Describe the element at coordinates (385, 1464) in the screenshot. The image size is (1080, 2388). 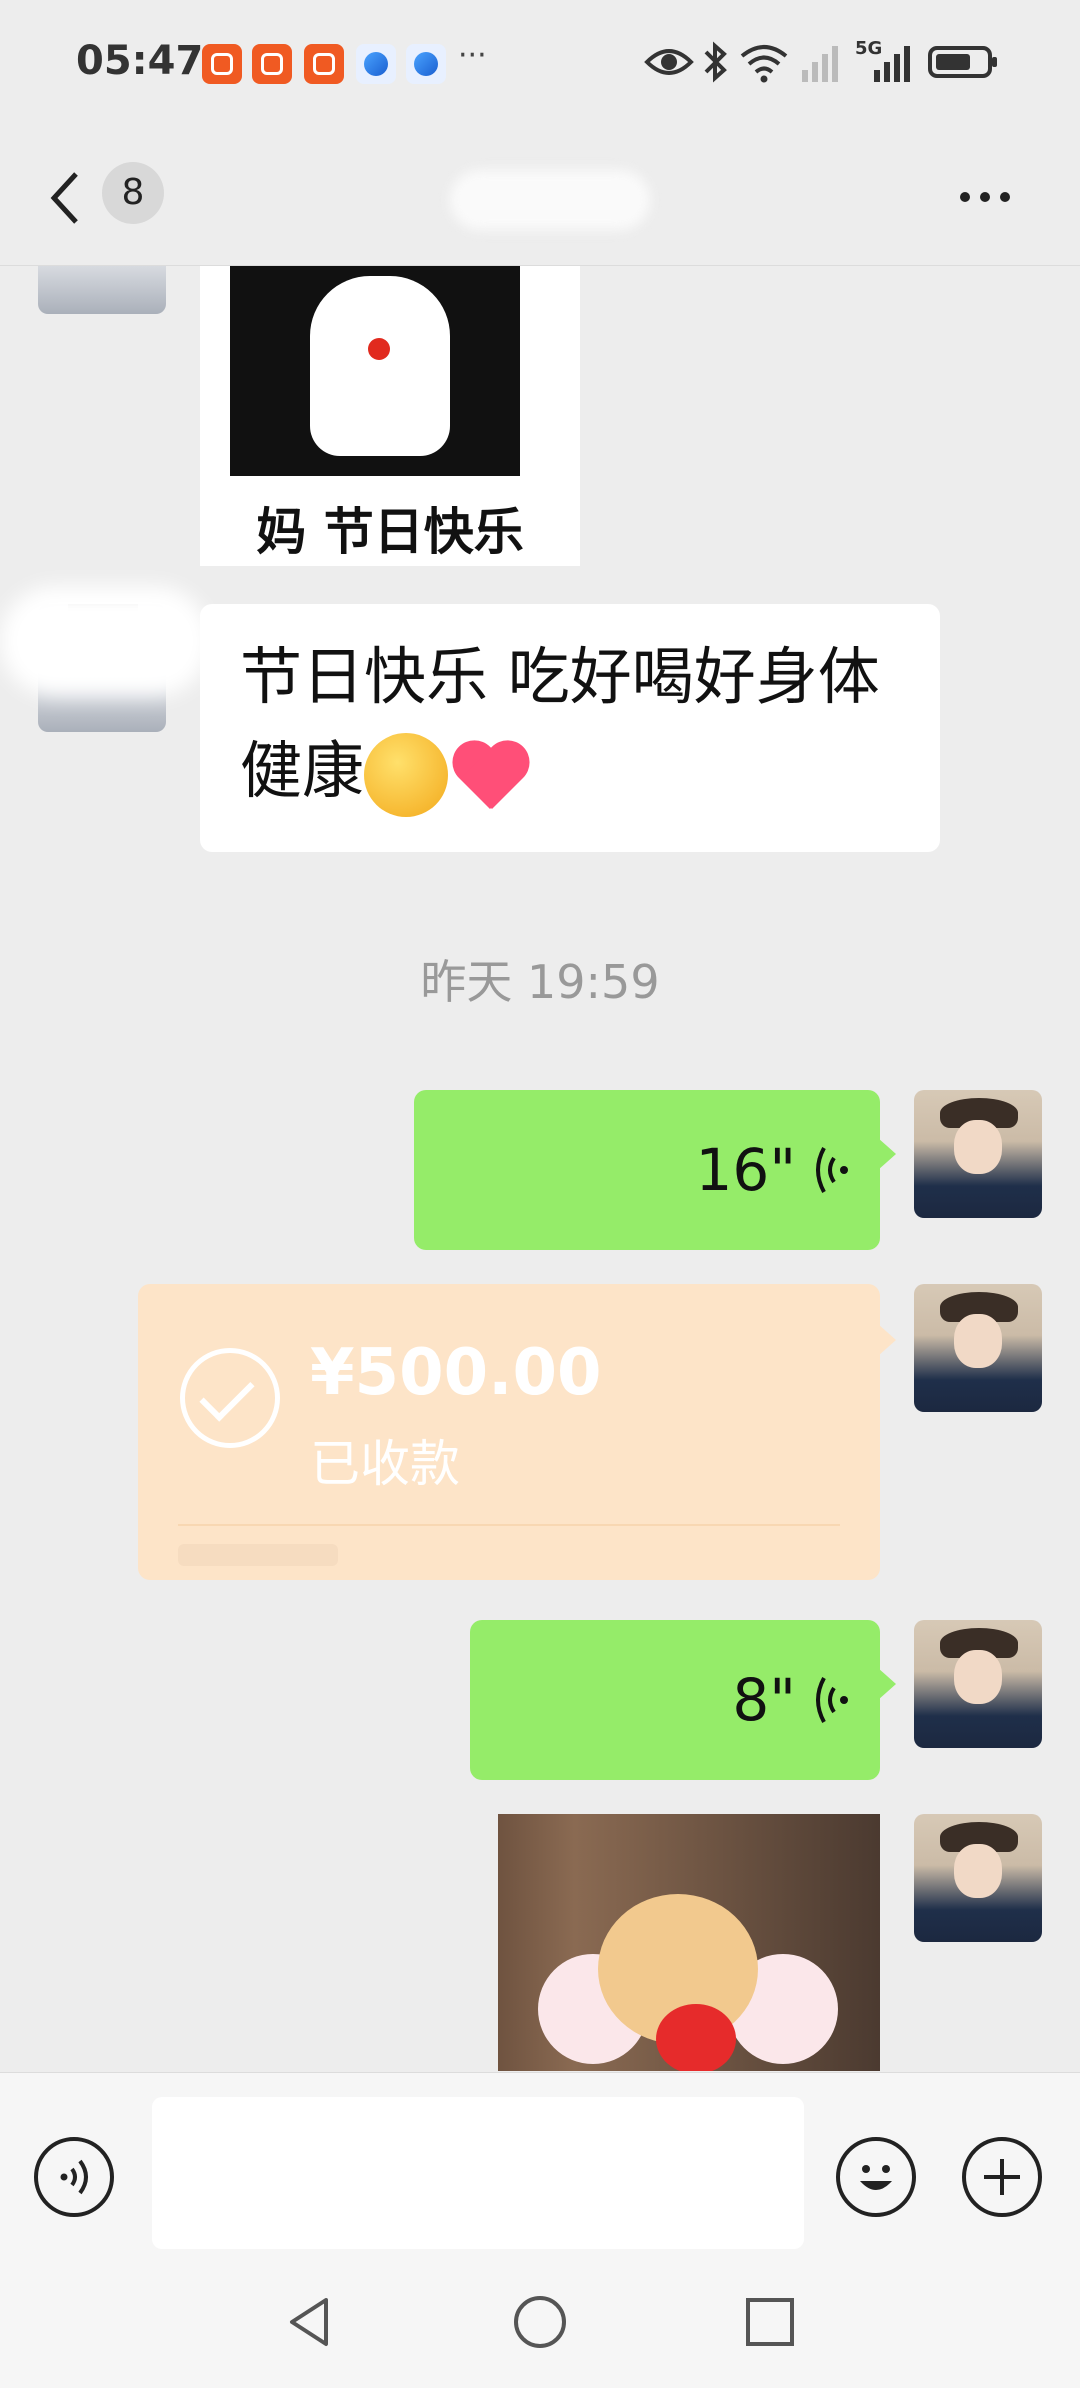
I see `transfer-status: 已收款` at that location.